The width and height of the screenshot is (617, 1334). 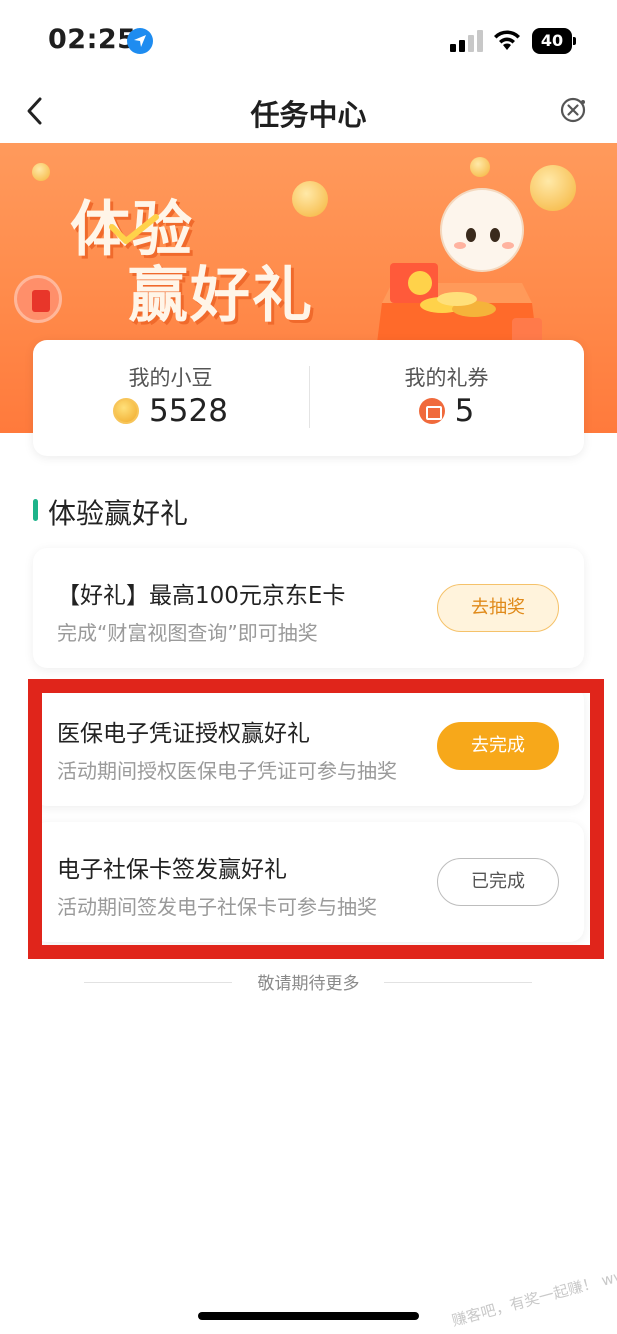 I want to click on page-title: 任务中心, so click(x=308, y=115).